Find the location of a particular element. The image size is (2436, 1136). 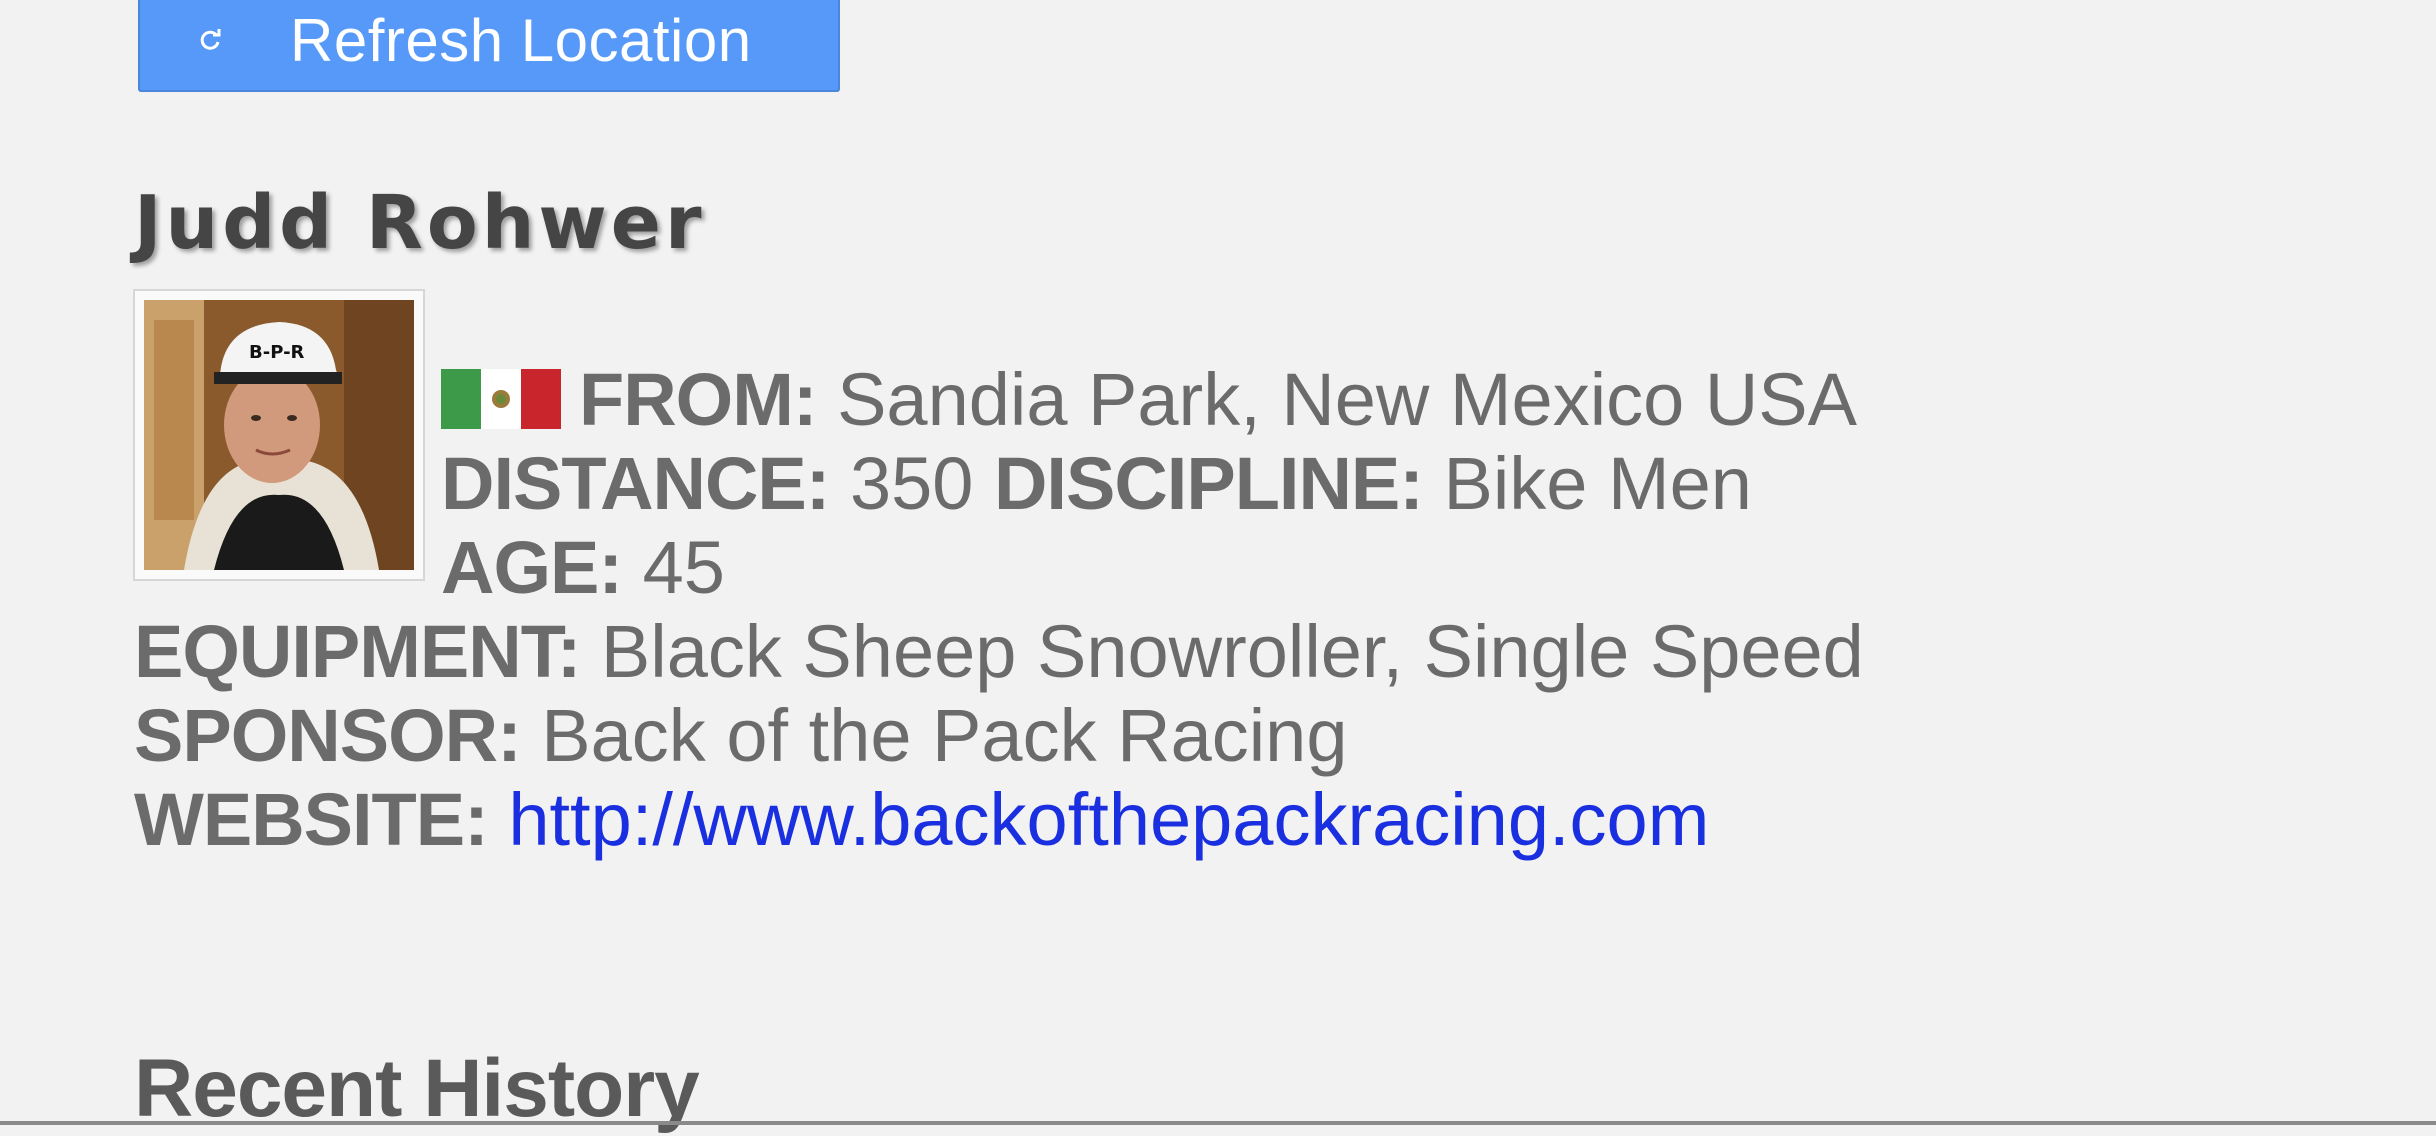

sponsor-label: SPONSOR: is located at coordinates (328, 735).